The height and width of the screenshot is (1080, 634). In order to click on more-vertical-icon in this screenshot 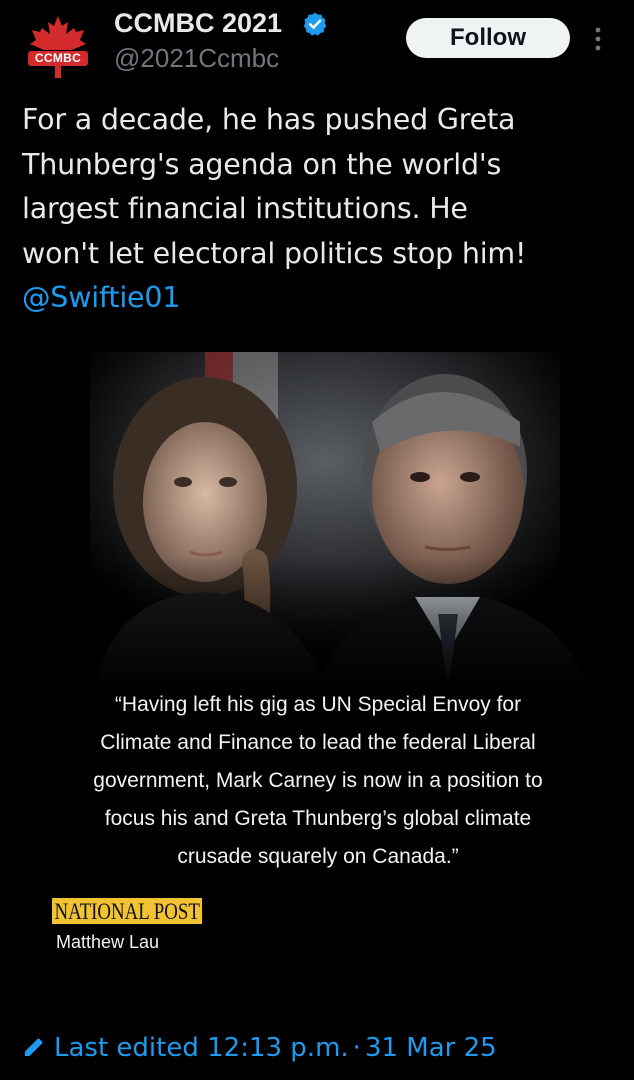, I will do `click(598, 39)`.